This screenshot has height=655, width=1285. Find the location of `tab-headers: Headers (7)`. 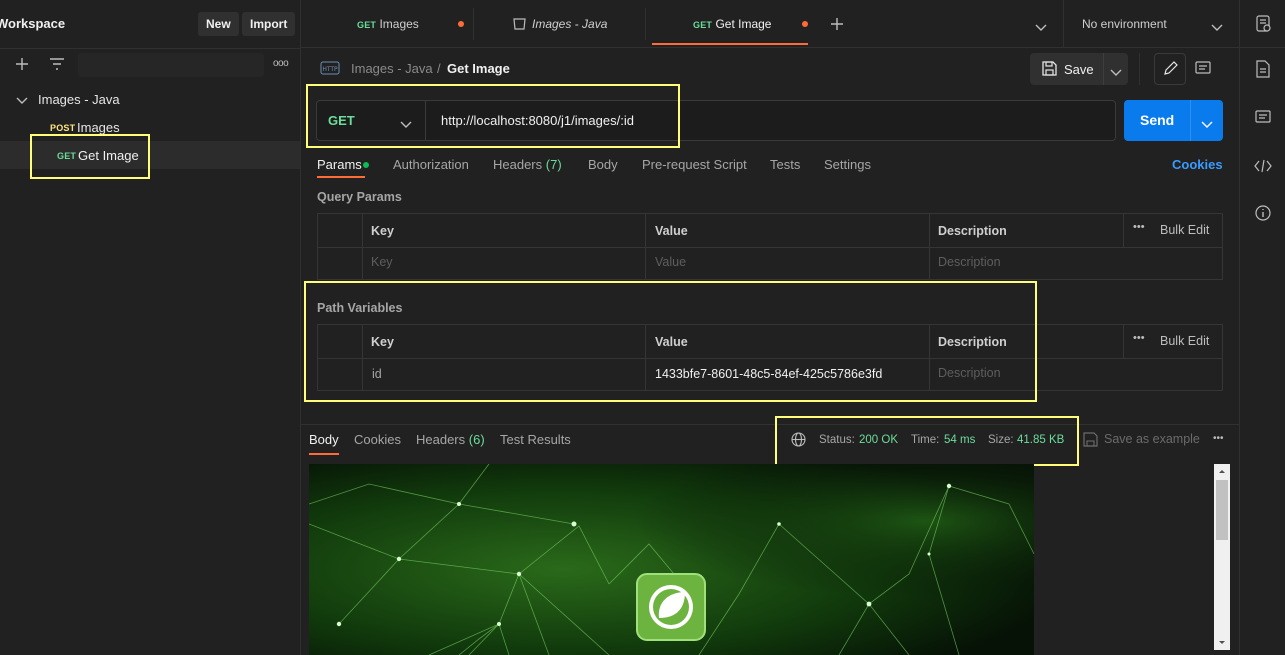

tab-headers: Headers (7) is located at coordinates (527, 164).